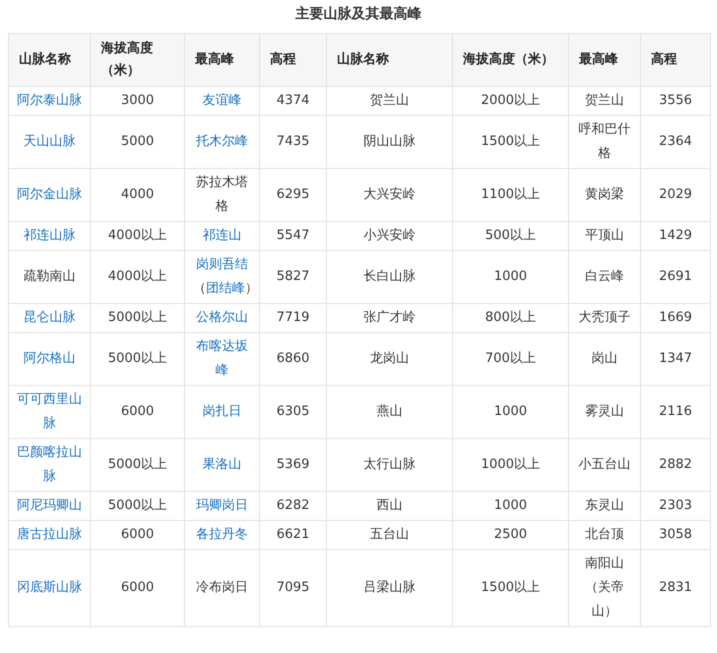 This screenshot has width=717, height=653. What do you see at coordinates (510, 318) in the screenshot?
I see `table-cell: 800以上` at bounding box center [510, 318].